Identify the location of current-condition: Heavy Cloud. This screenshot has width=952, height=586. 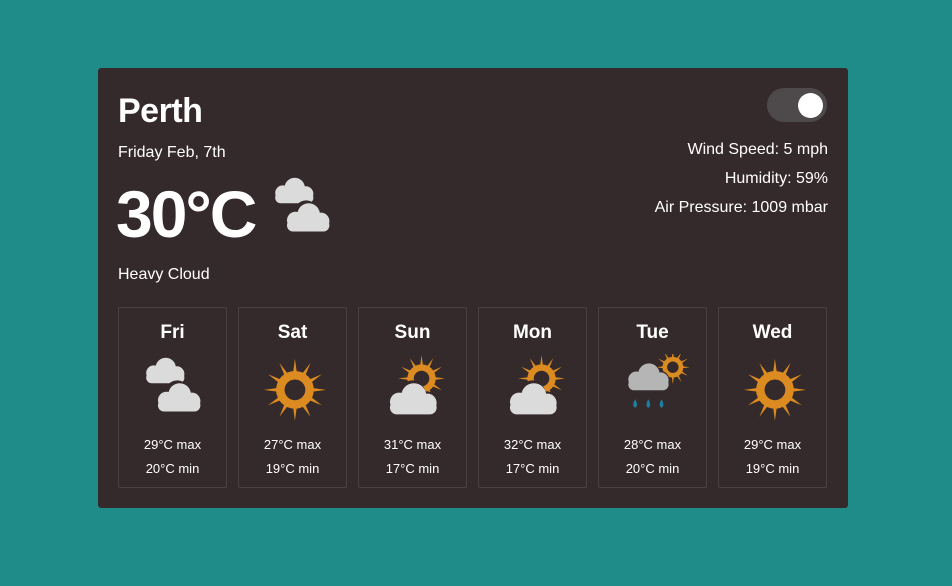
(164, 274).